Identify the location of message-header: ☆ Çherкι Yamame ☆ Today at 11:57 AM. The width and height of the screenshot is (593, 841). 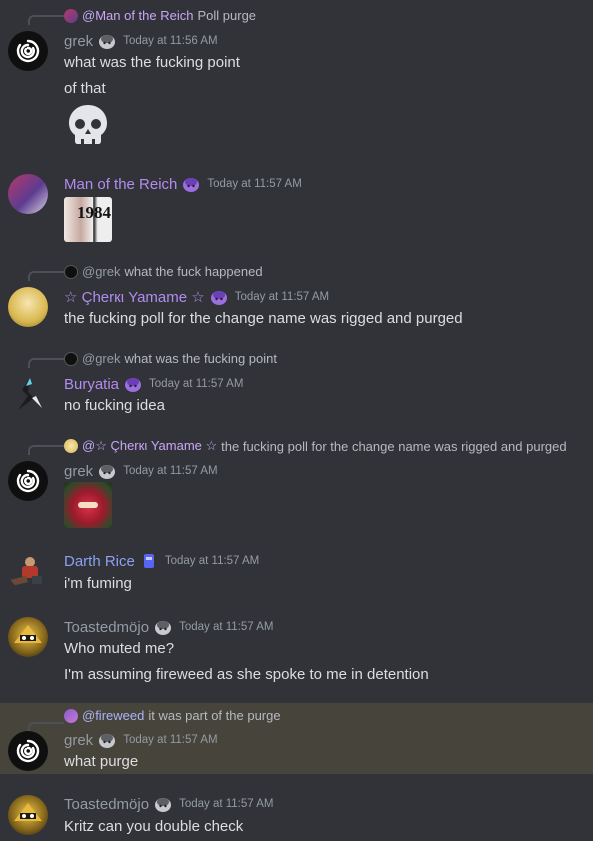
(196, 297).